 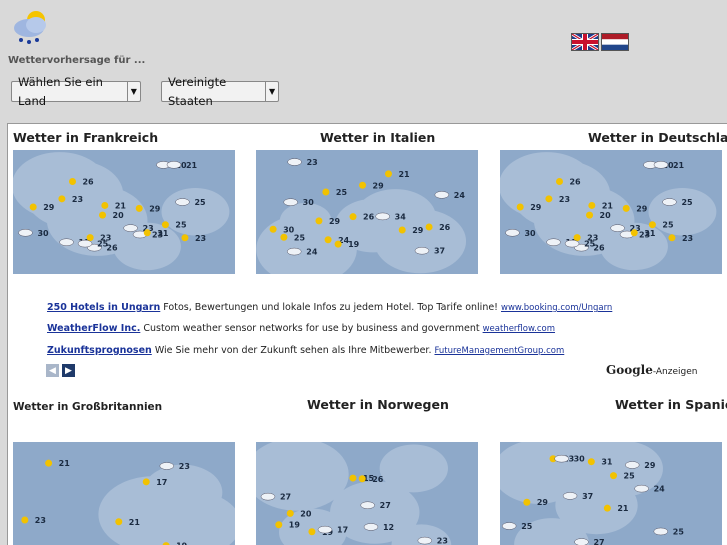 I want to click on next-ad-icon: ▶, so click(x=68, y=370).